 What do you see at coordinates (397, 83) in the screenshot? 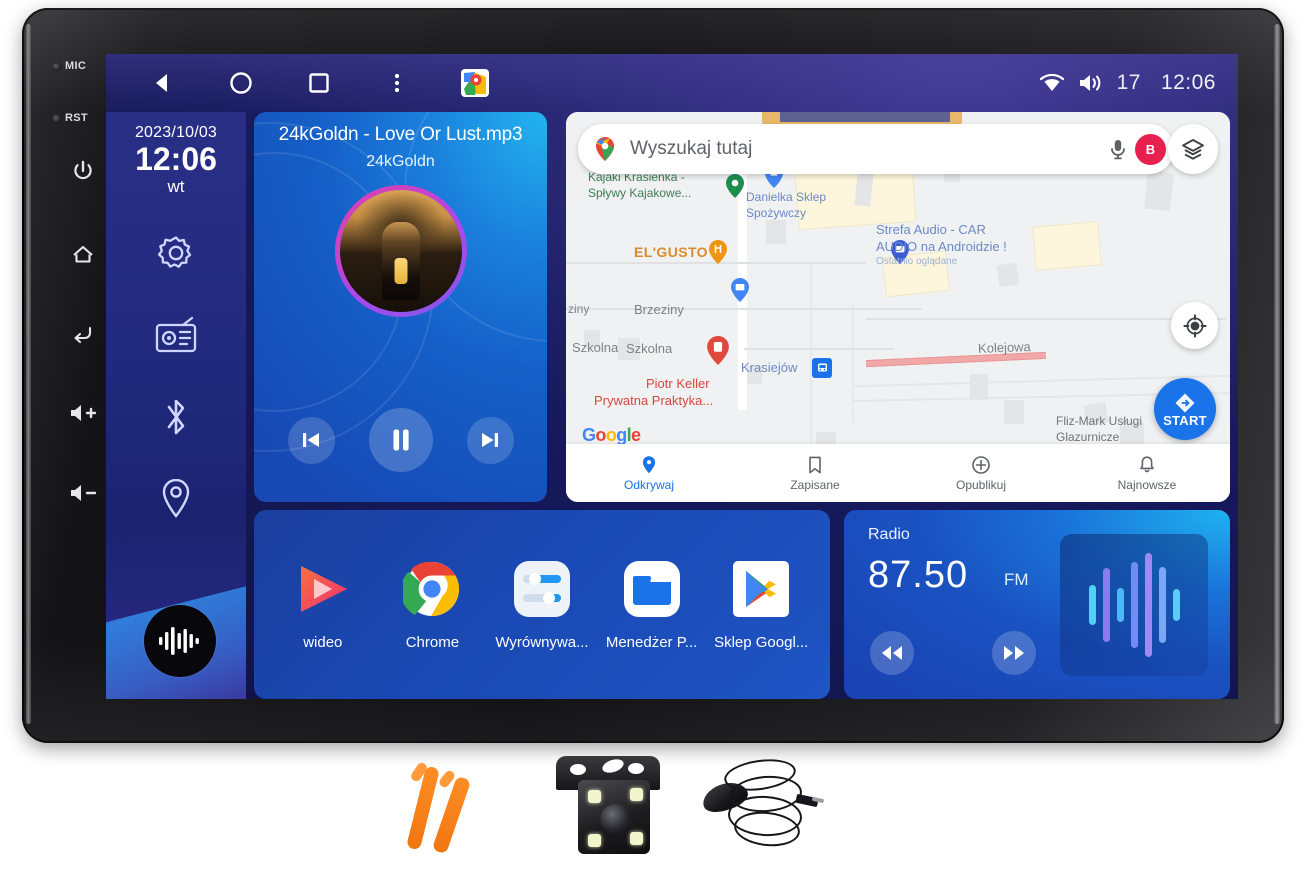
I see `android-overflow` at bounding box center [397, 83].